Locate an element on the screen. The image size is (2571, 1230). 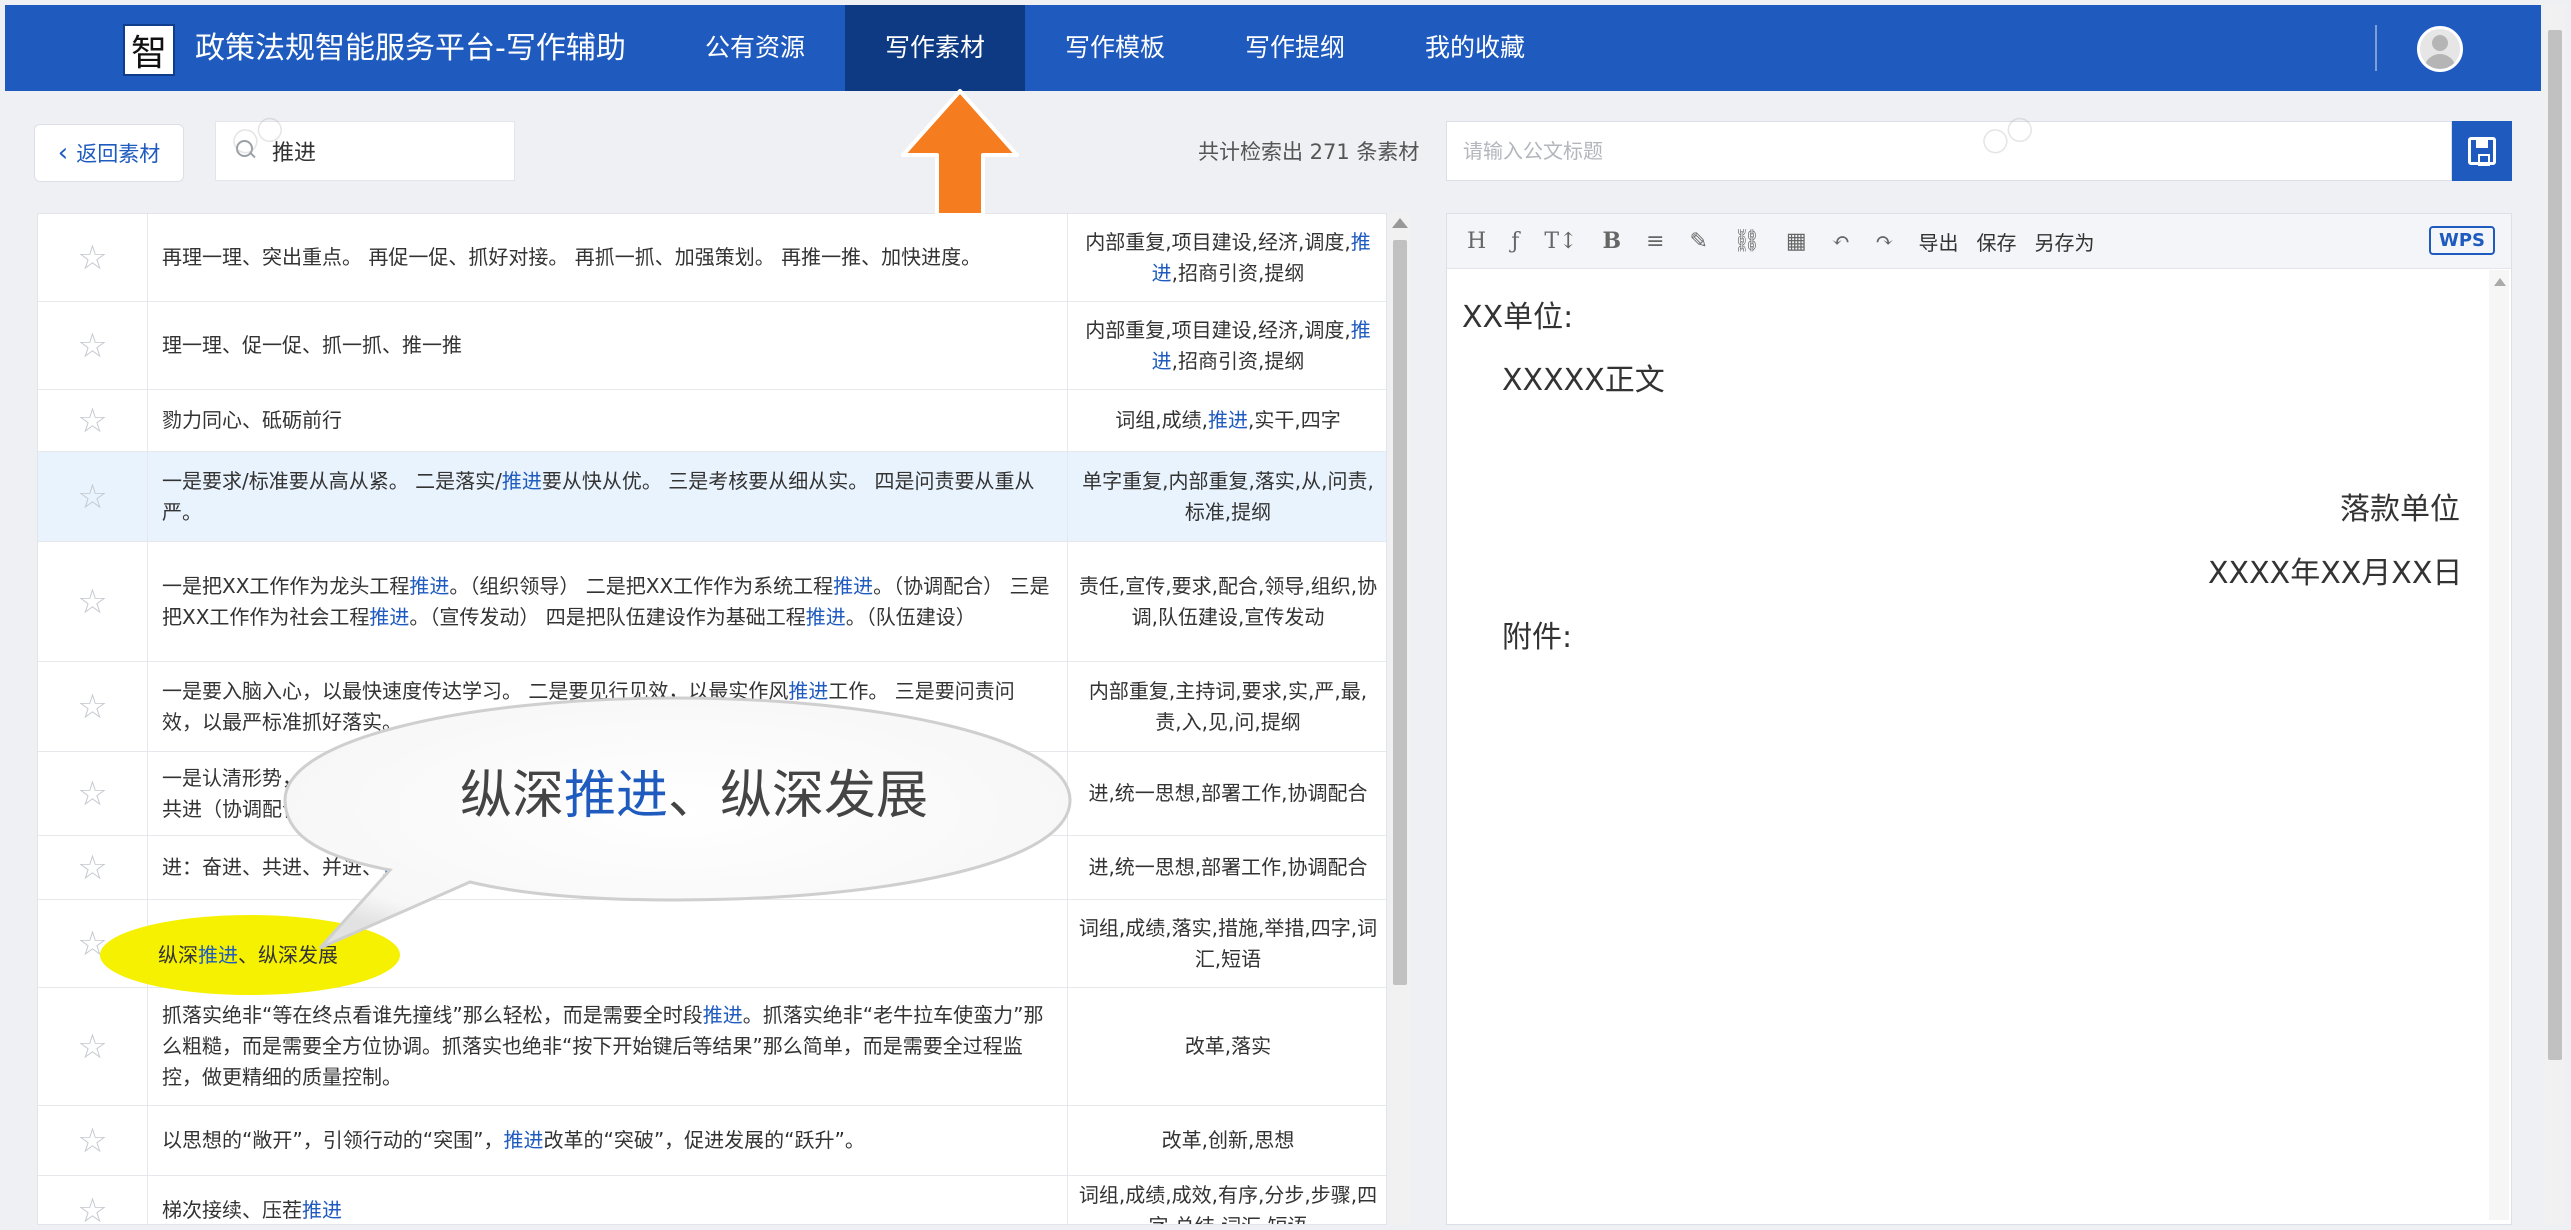
tags-text: 词组,成绩,落实,措施,举措,四字,词汇,短语 is located at coordinates (1228, 944).